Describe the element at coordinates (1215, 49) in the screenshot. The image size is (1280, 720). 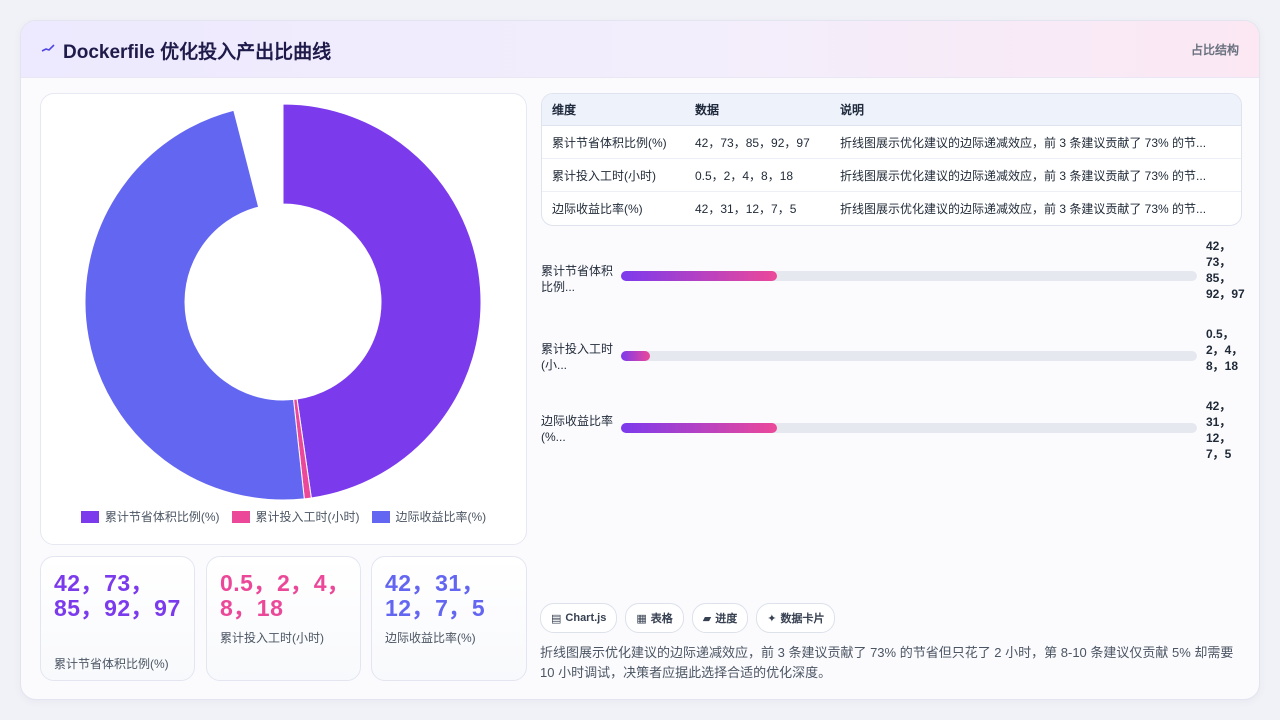
I see `chart-type-badge: 占比结构` at that location.